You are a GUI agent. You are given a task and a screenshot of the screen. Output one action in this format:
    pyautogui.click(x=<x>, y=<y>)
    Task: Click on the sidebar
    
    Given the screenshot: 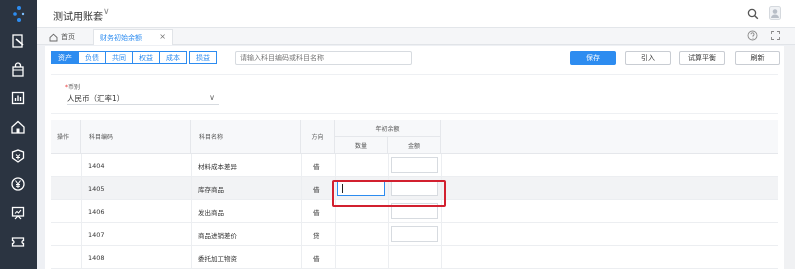 What is the action you would take?
    pyautogui.click(x=18, y=134)
    